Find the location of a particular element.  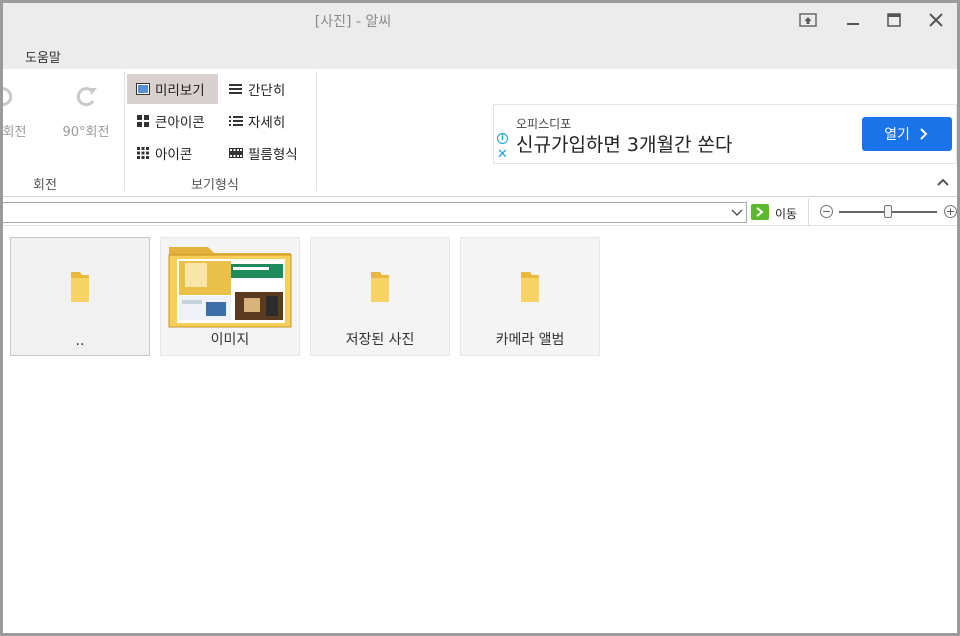

menu-bar: 도움말 is located at coordinates (480, 54).